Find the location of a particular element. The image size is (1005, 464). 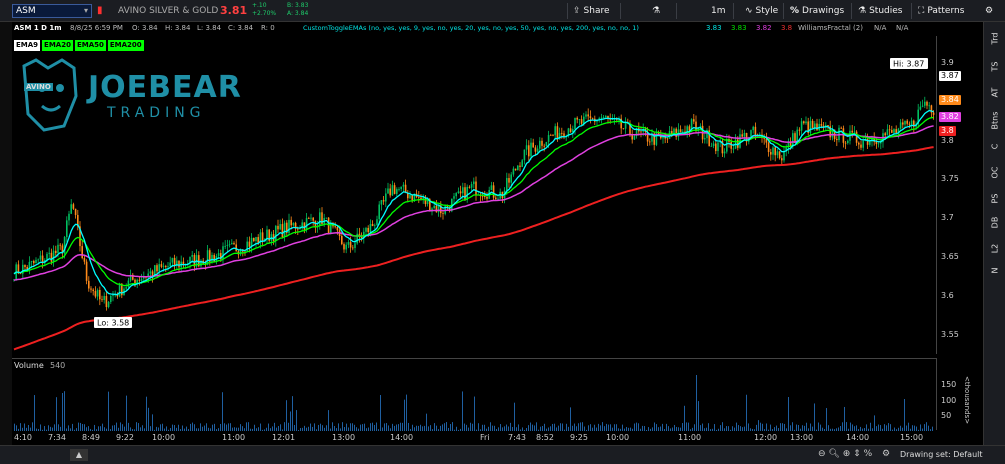

ema20-tag: EMA20 is located at coordinates (57, 45).